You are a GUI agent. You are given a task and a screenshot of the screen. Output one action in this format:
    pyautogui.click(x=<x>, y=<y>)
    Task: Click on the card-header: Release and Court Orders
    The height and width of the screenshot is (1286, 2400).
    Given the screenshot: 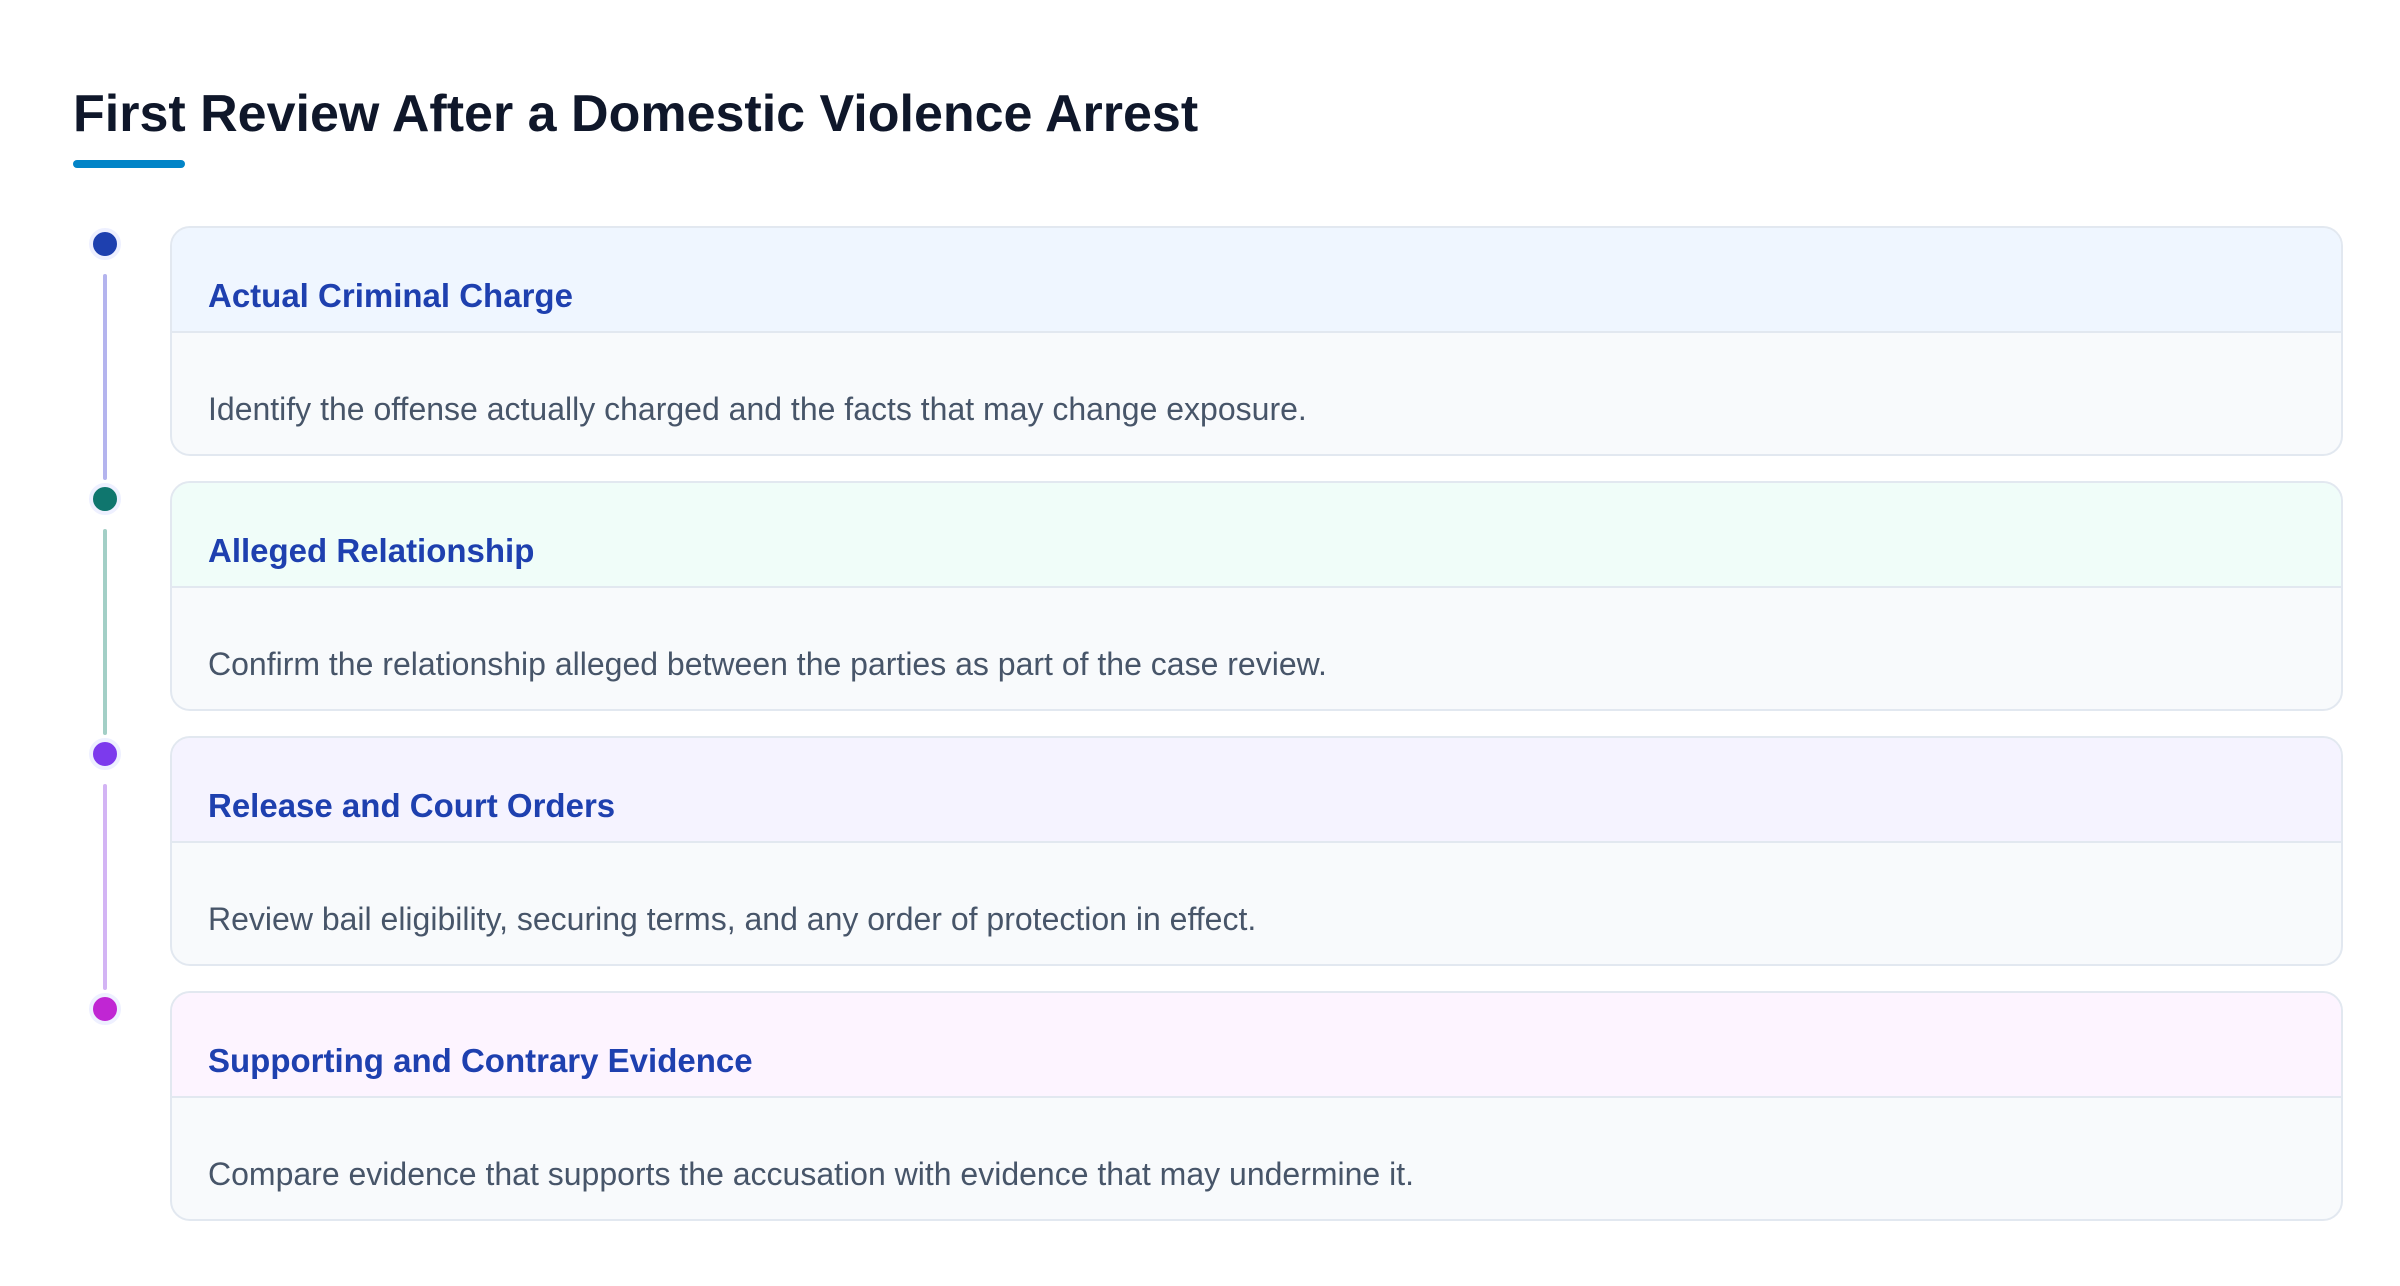 What is the action you would take?
    pyautogui.click(x=1256, y=790)
    